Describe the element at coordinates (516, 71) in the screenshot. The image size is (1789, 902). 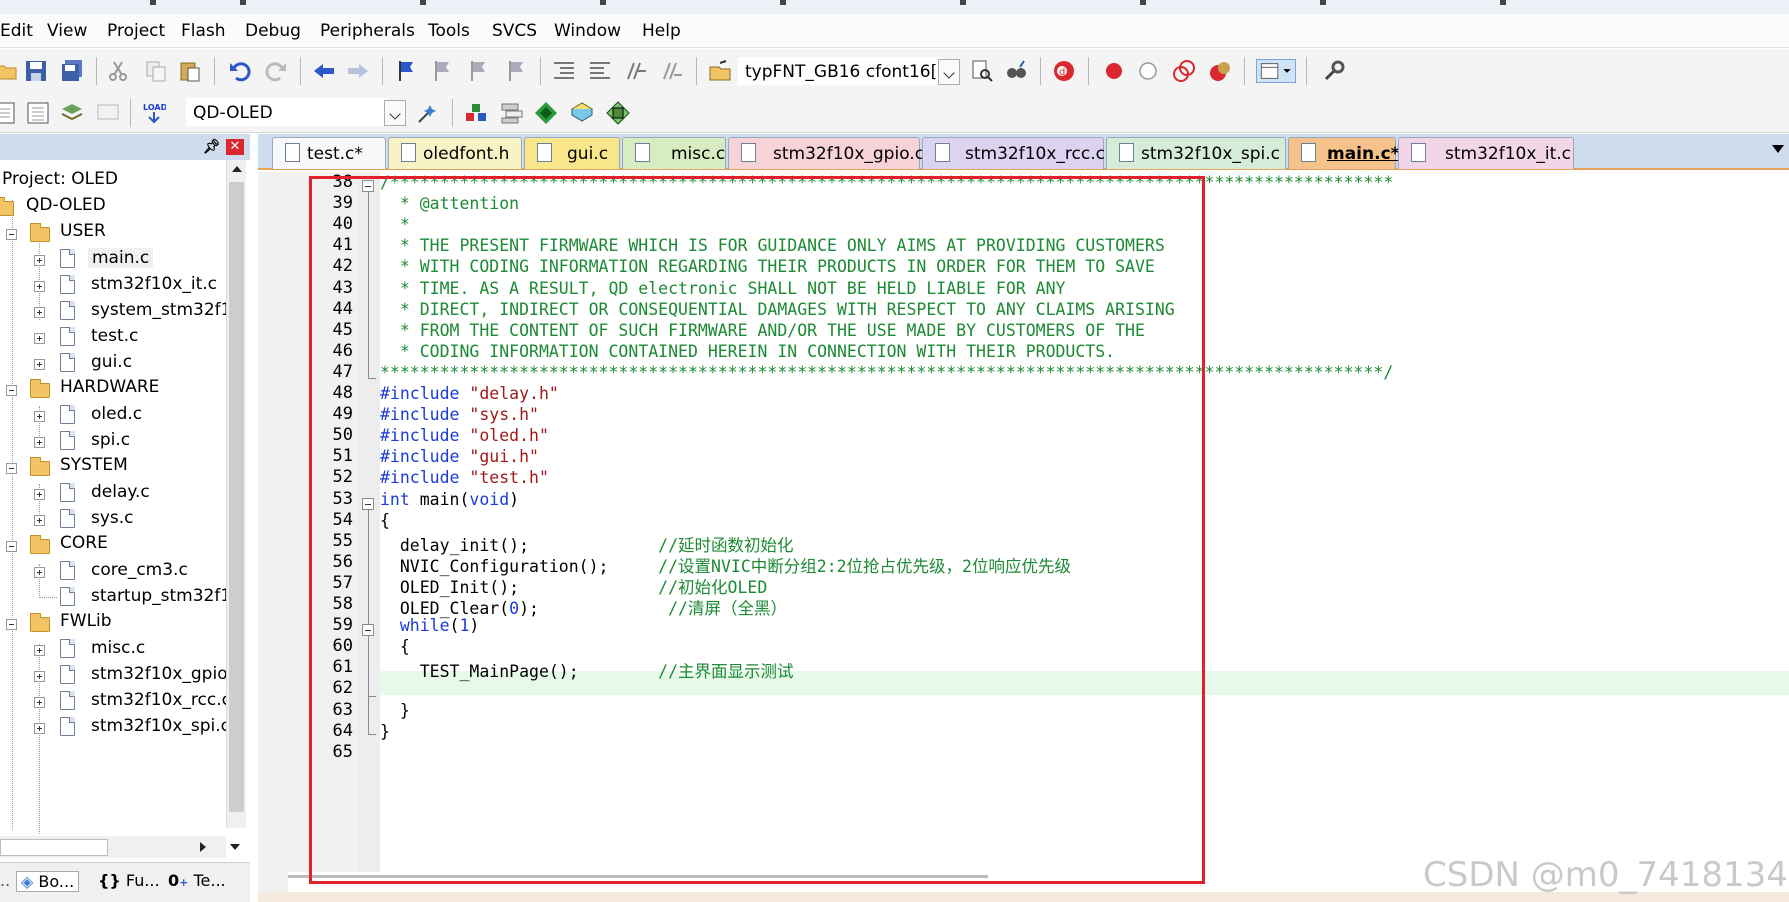
I see `bookmark-clear-icon` at that location.